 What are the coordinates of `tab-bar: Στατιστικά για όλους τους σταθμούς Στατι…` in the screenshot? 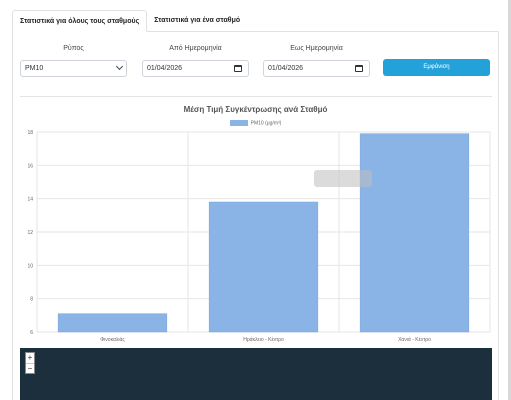 It's located at (129, 21).